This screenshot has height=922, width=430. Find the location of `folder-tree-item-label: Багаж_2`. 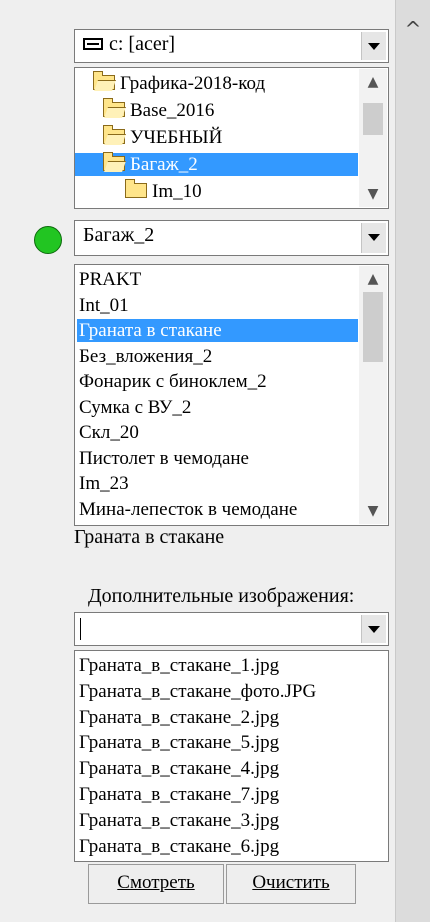

folder-tree-item-label: Багаж_2 is located at coordinates (164, 164).